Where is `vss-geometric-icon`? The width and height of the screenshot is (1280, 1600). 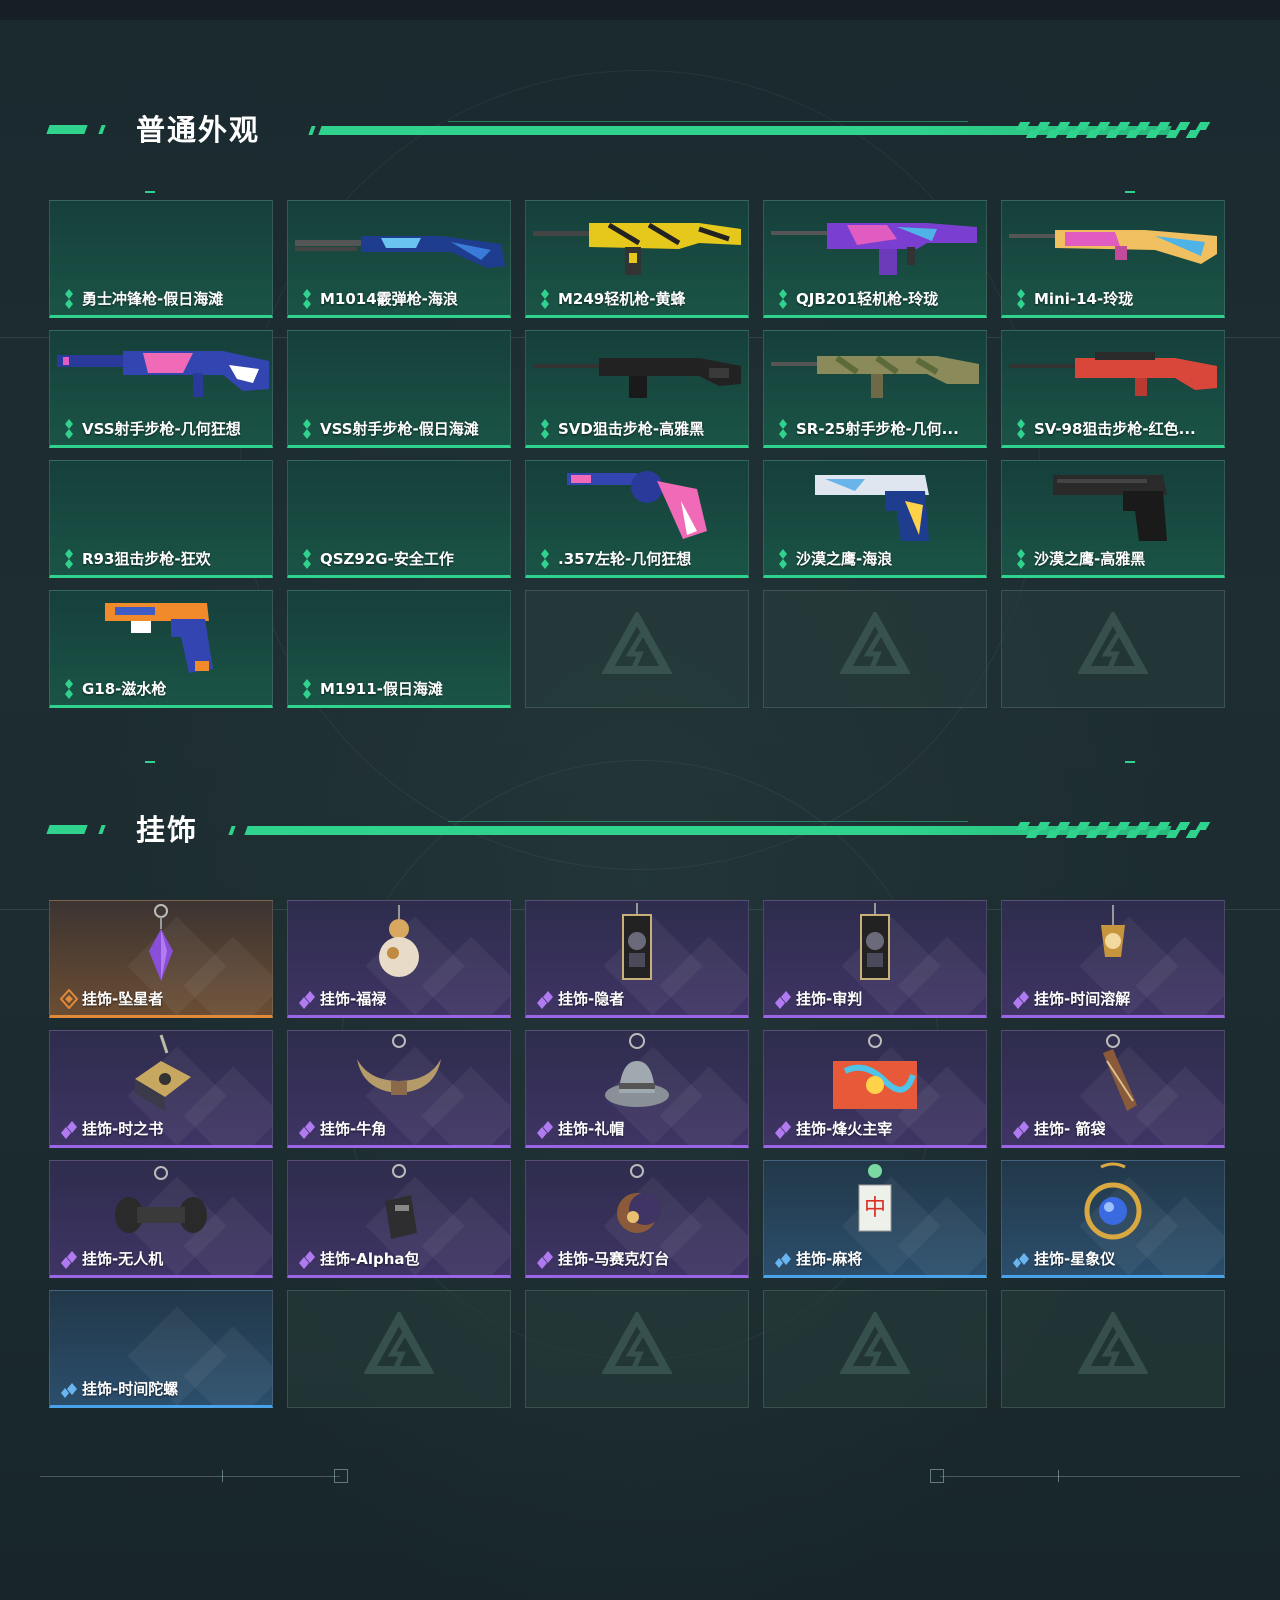
vss-geometric-icon is located at coordinates (161, 374).